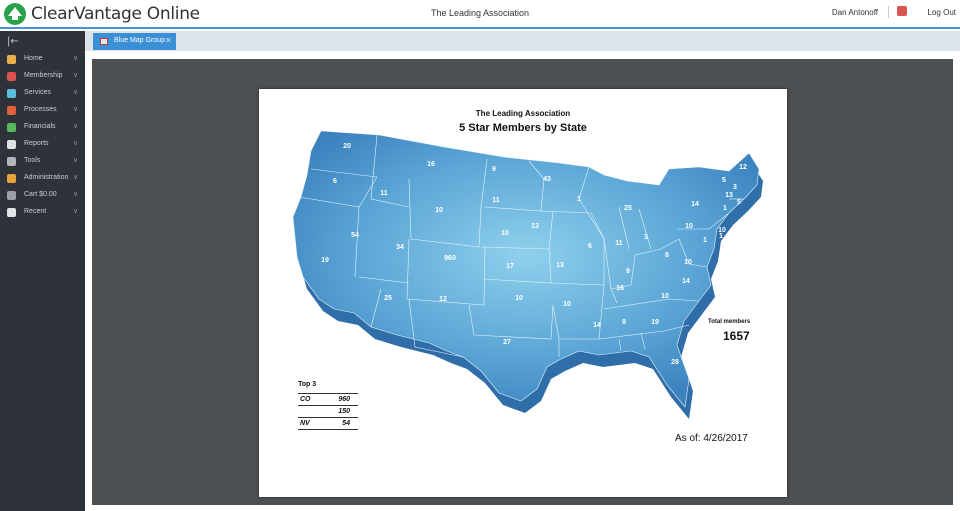 Image resolution: width=960 pixels, height=511 pixels. I want to click on sidebar-item-label: Tools, so click(32, 160).